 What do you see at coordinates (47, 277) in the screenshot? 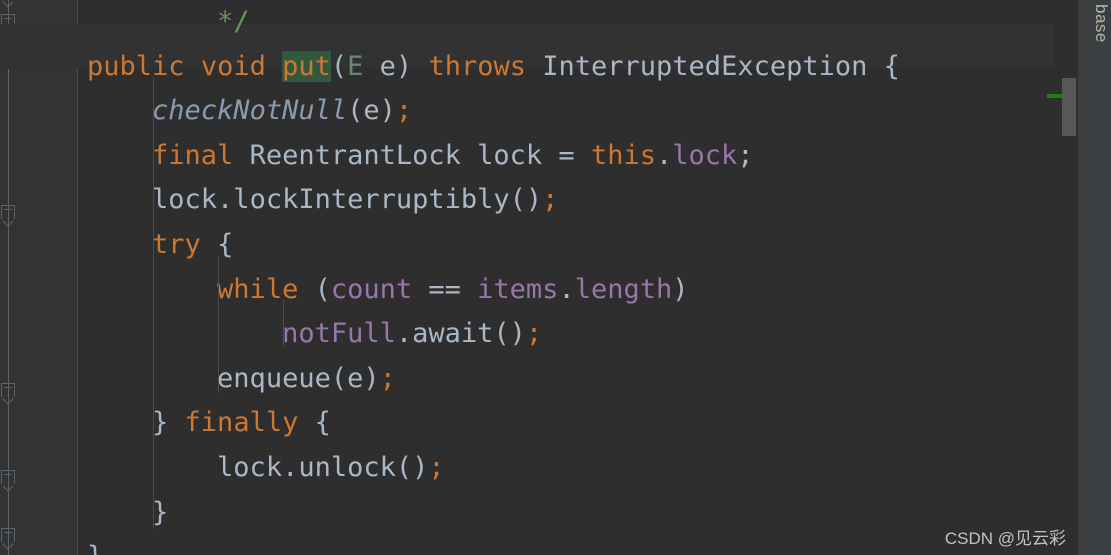
I see `editor-icon-gutter` at bounding box center [47, 277].